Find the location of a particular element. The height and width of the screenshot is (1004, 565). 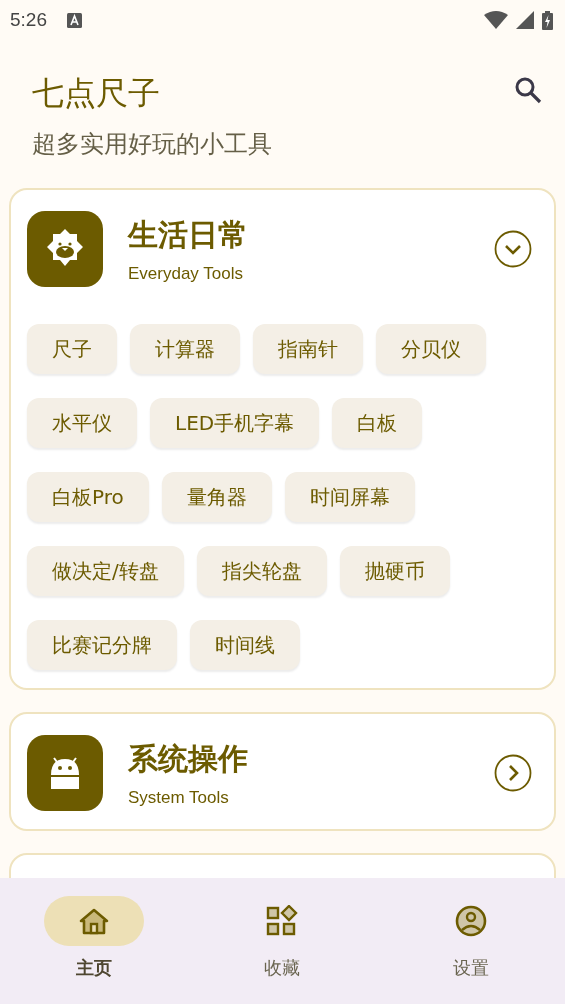

android-icon is located at coordinates (65, 773).